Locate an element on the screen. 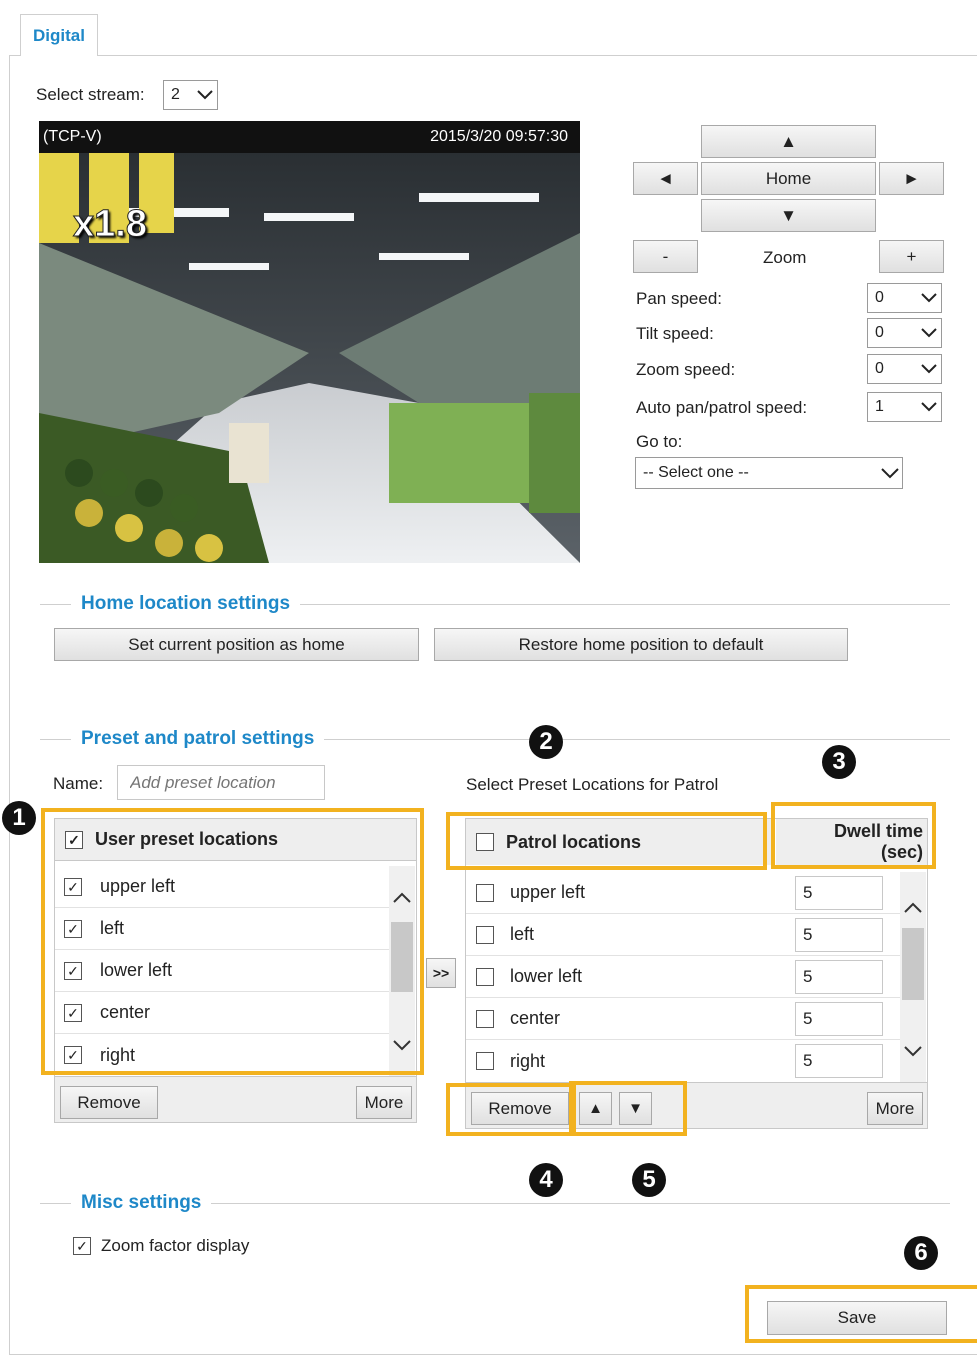 The width and height of the screenshot is (977, 1355). tilt-down-button: ▼ is located at coordinates (788, 215).